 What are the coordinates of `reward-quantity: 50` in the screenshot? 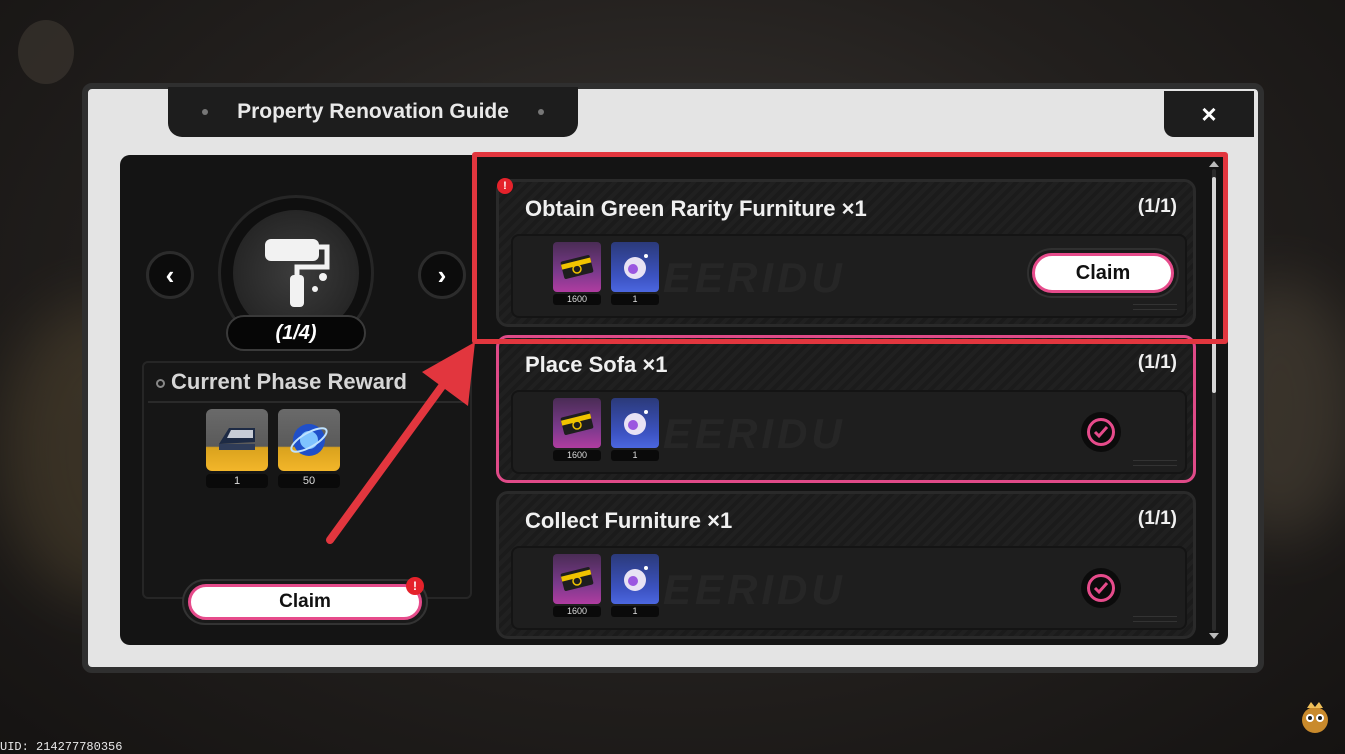 It's located at (309, 481).